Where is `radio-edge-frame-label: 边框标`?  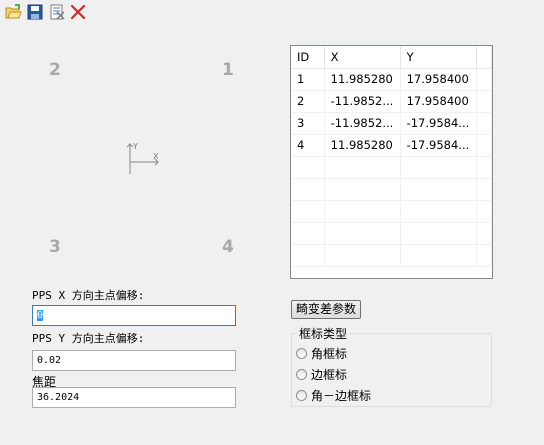
radio-edge-frame-label: 边框标 is located at coordinates (329, 374).